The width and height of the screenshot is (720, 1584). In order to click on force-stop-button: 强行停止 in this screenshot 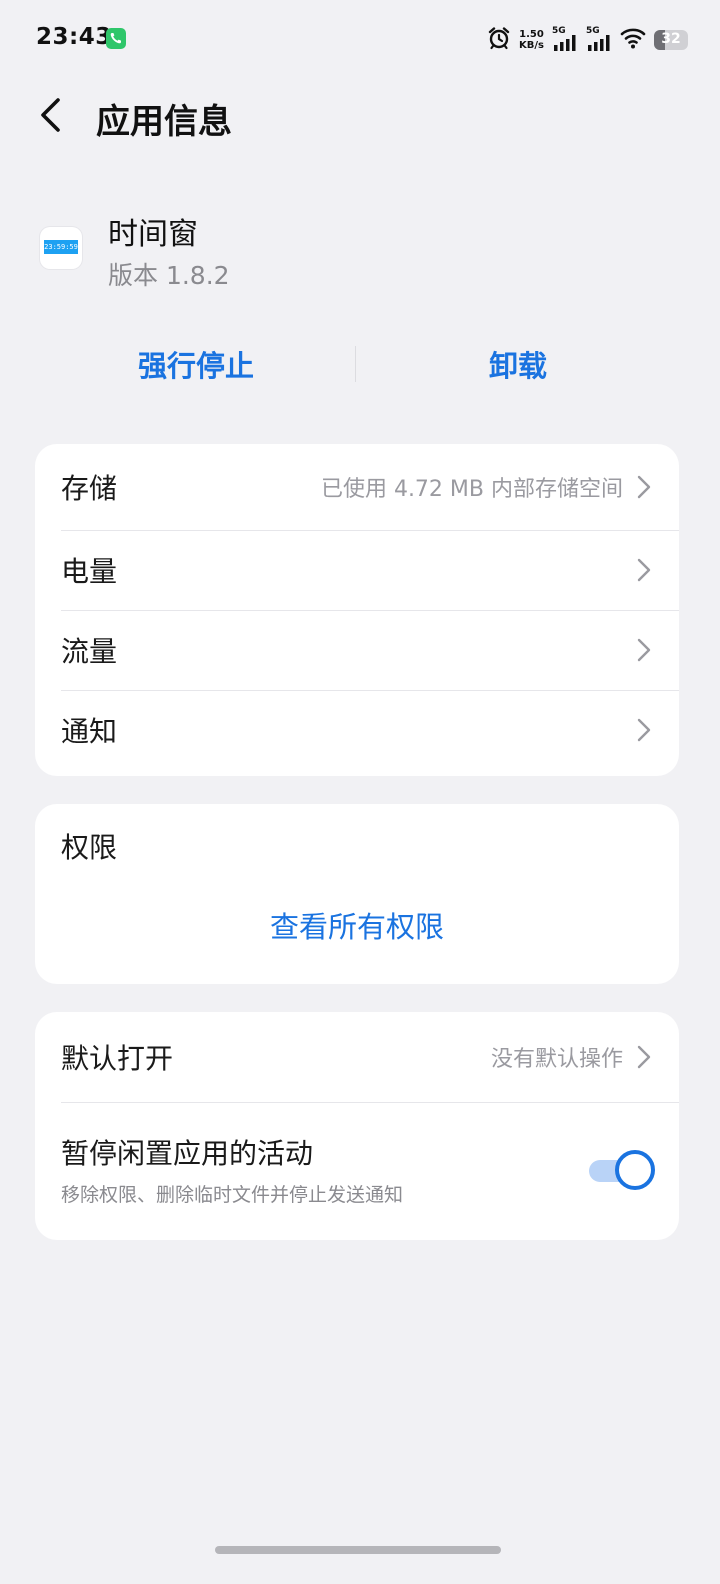, I will do `click(196, 364)`.